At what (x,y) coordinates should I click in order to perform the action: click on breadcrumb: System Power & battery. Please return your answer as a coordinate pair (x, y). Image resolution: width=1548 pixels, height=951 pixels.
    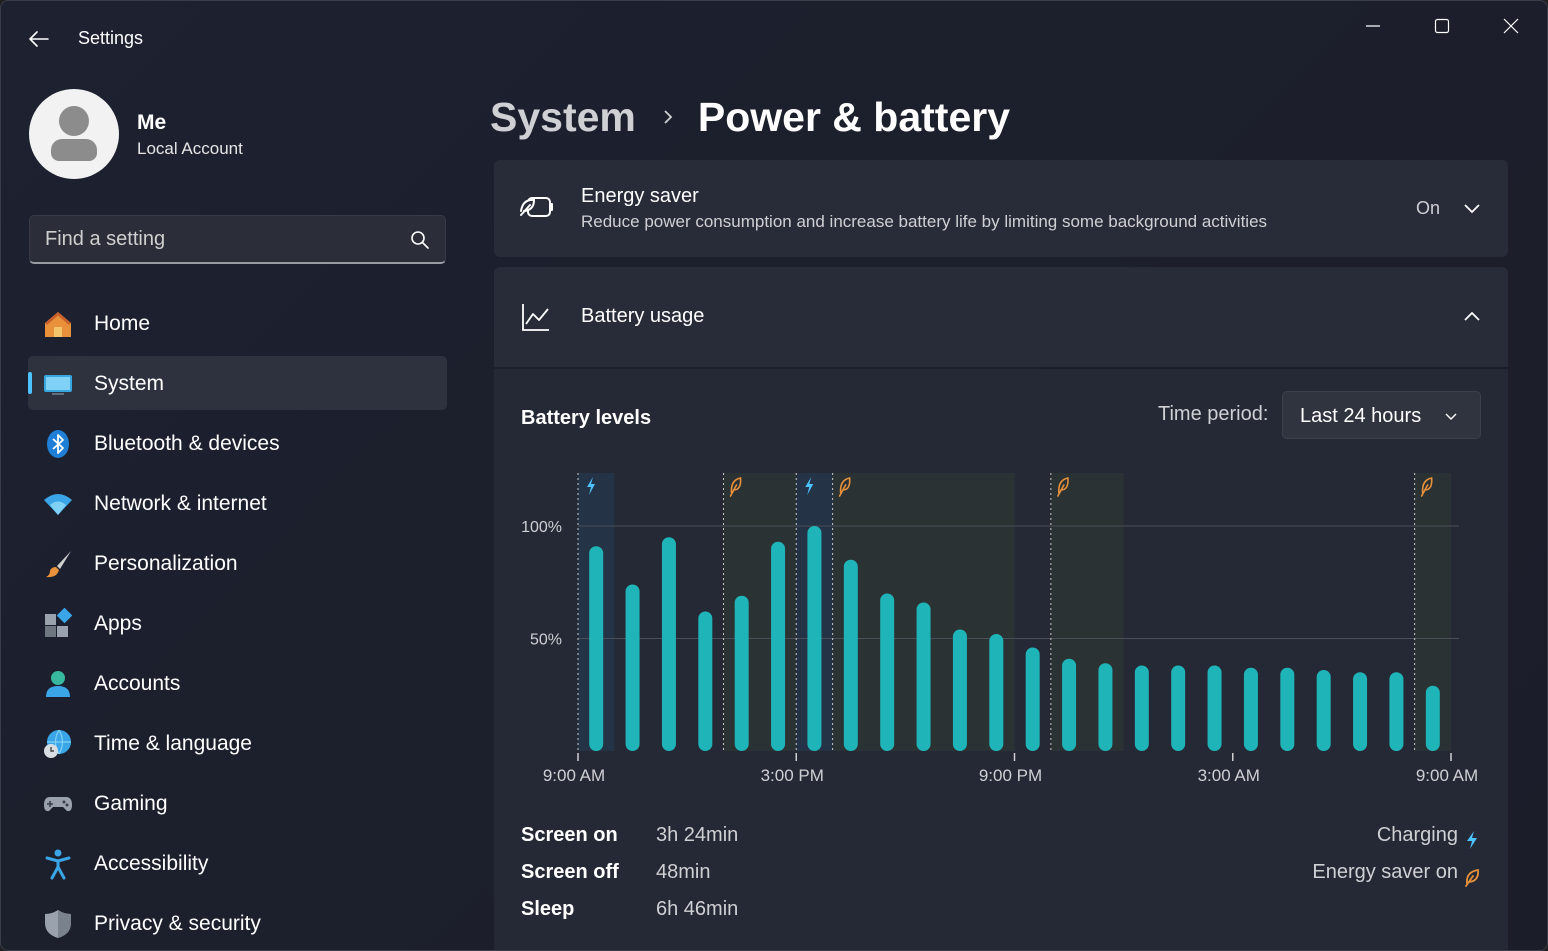
    Looking at the image, I should click on (750, 117).